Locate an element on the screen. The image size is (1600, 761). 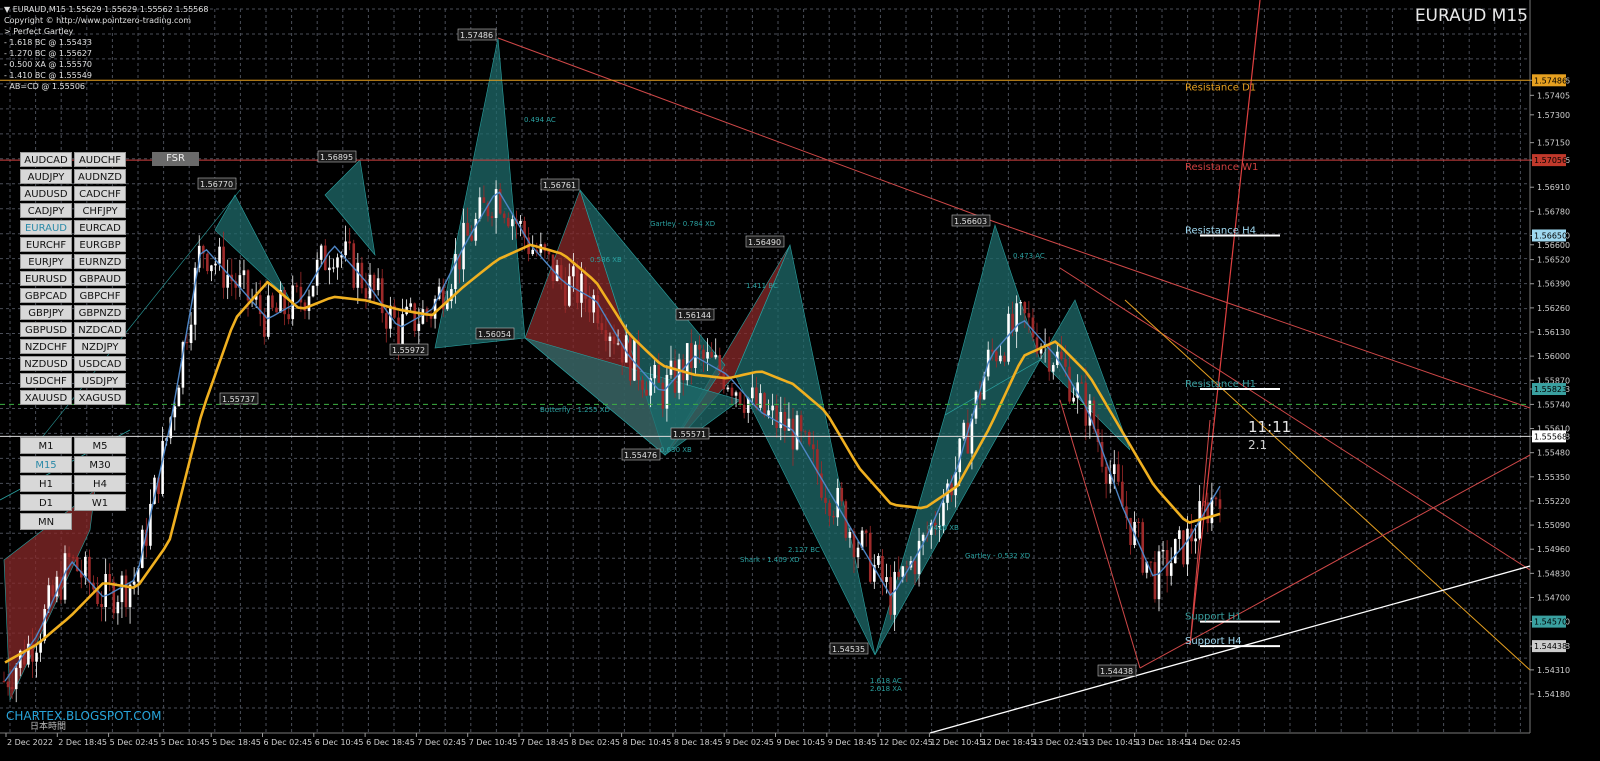
timeframe-button-h1: H1 is located at coordinates (46, 483).